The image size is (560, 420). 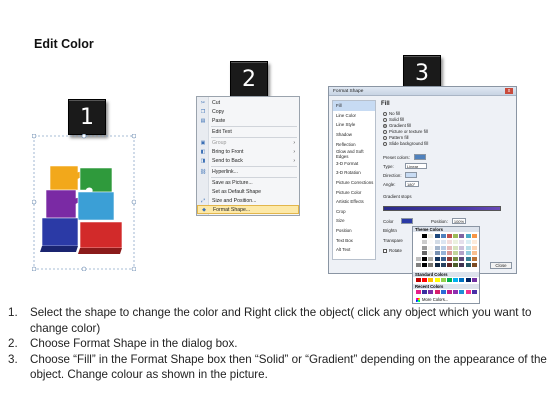 What do you see at coordinates (354, 173) in the screenshot?
I see `nav-item-3d-rotation: 3-D Rotation` at bounding box center [354, 173].